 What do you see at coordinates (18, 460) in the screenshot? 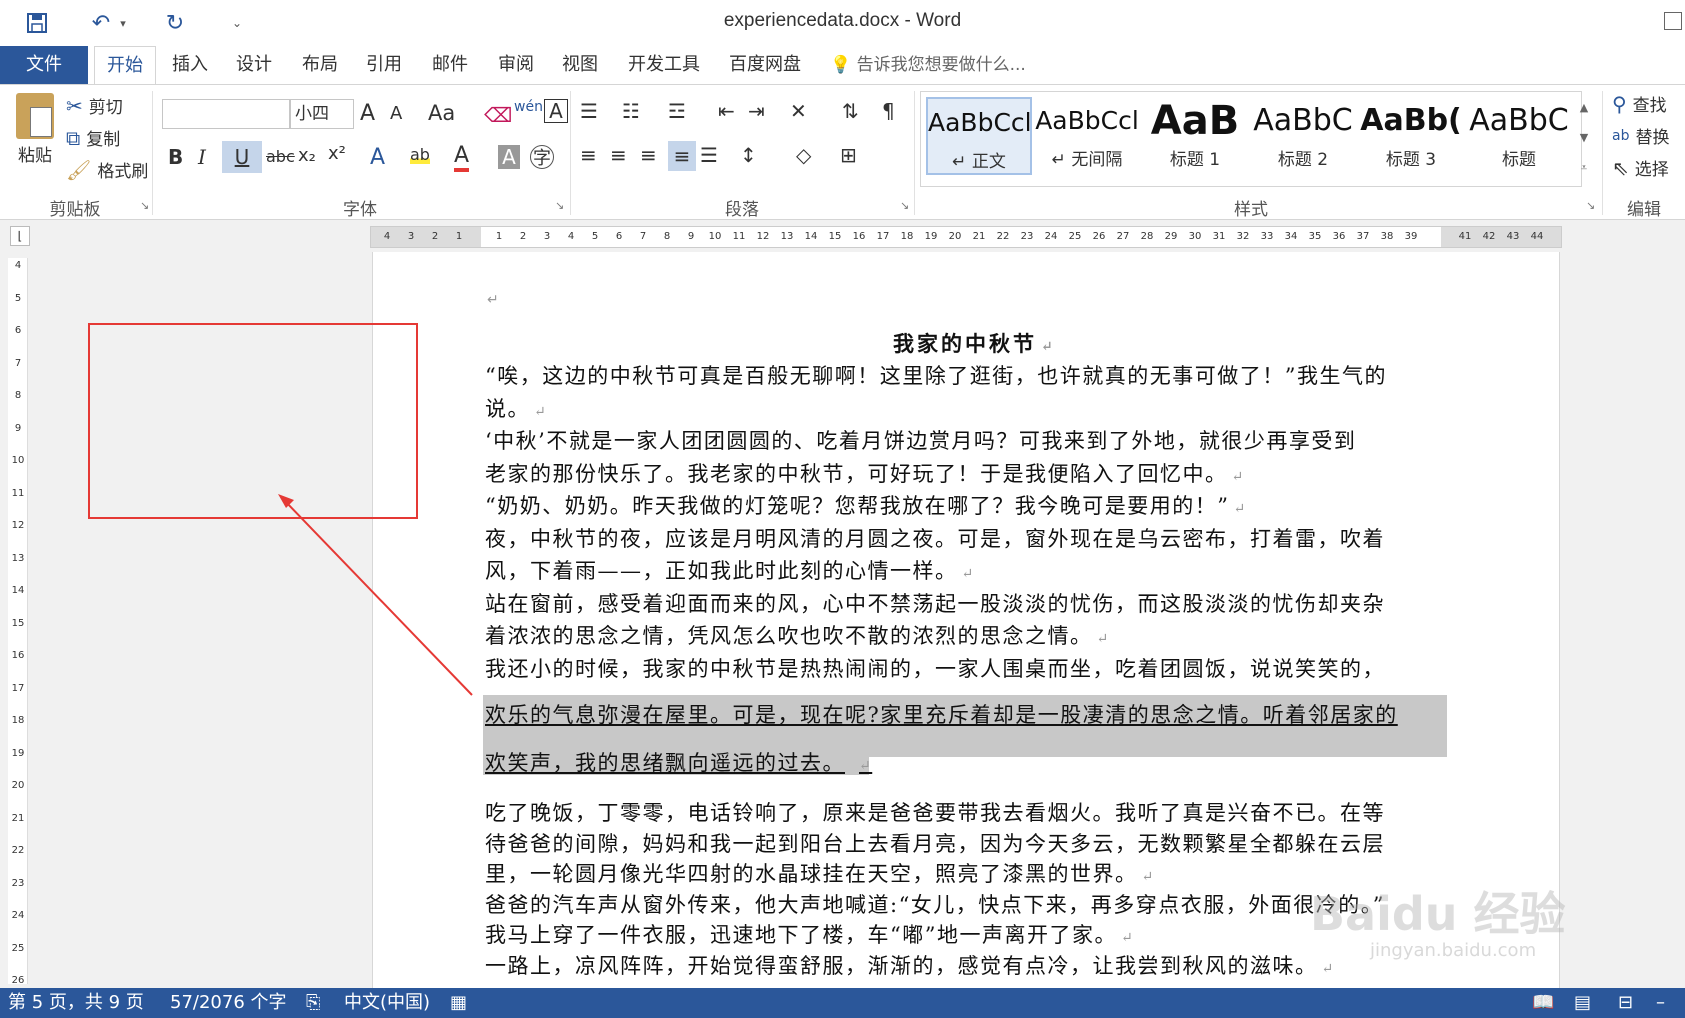
I see `ruler-tick: 10` at bounding box center [18, 460].